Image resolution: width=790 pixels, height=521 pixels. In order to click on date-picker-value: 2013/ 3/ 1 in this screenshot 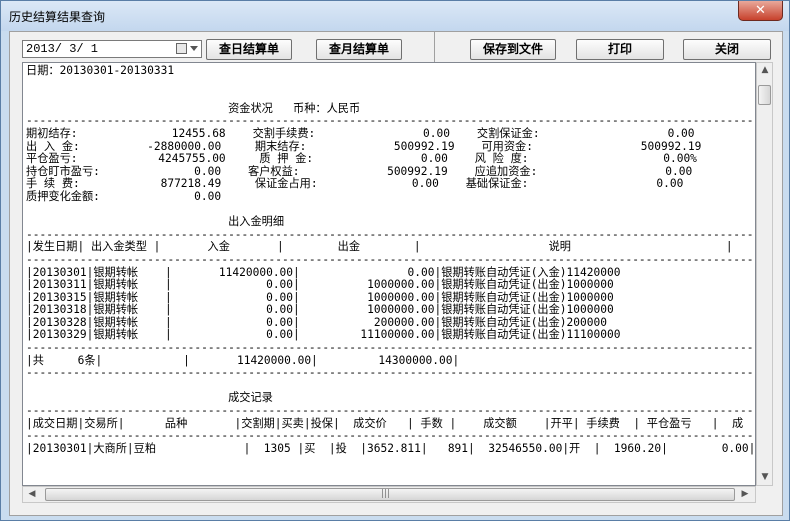, I will do `click(62, 49)`.